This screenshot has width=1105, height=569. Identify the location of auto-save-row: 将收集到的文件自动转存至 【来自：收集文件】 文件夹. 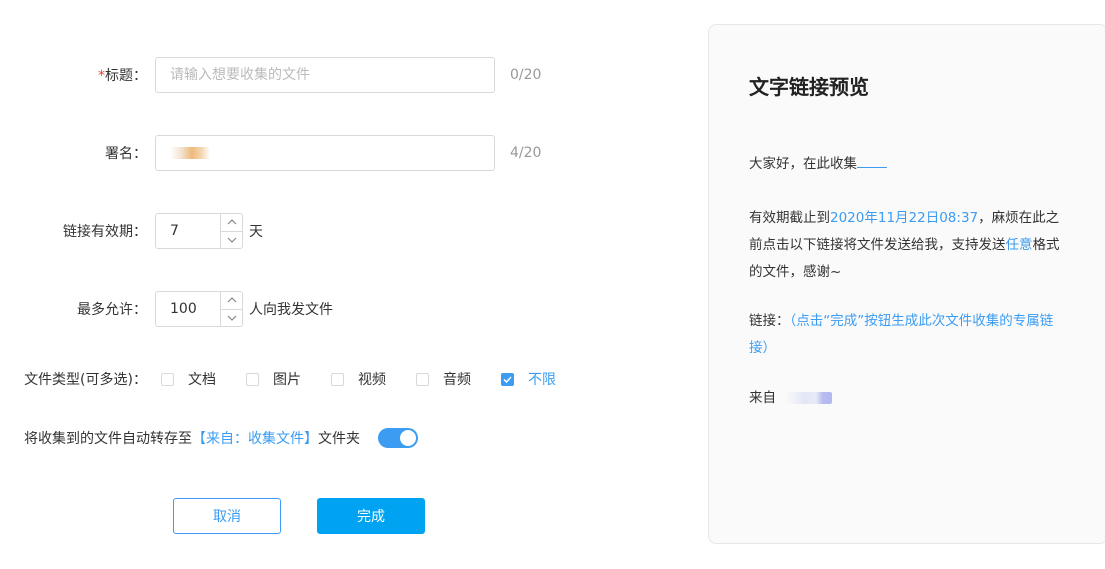
(221, 438).